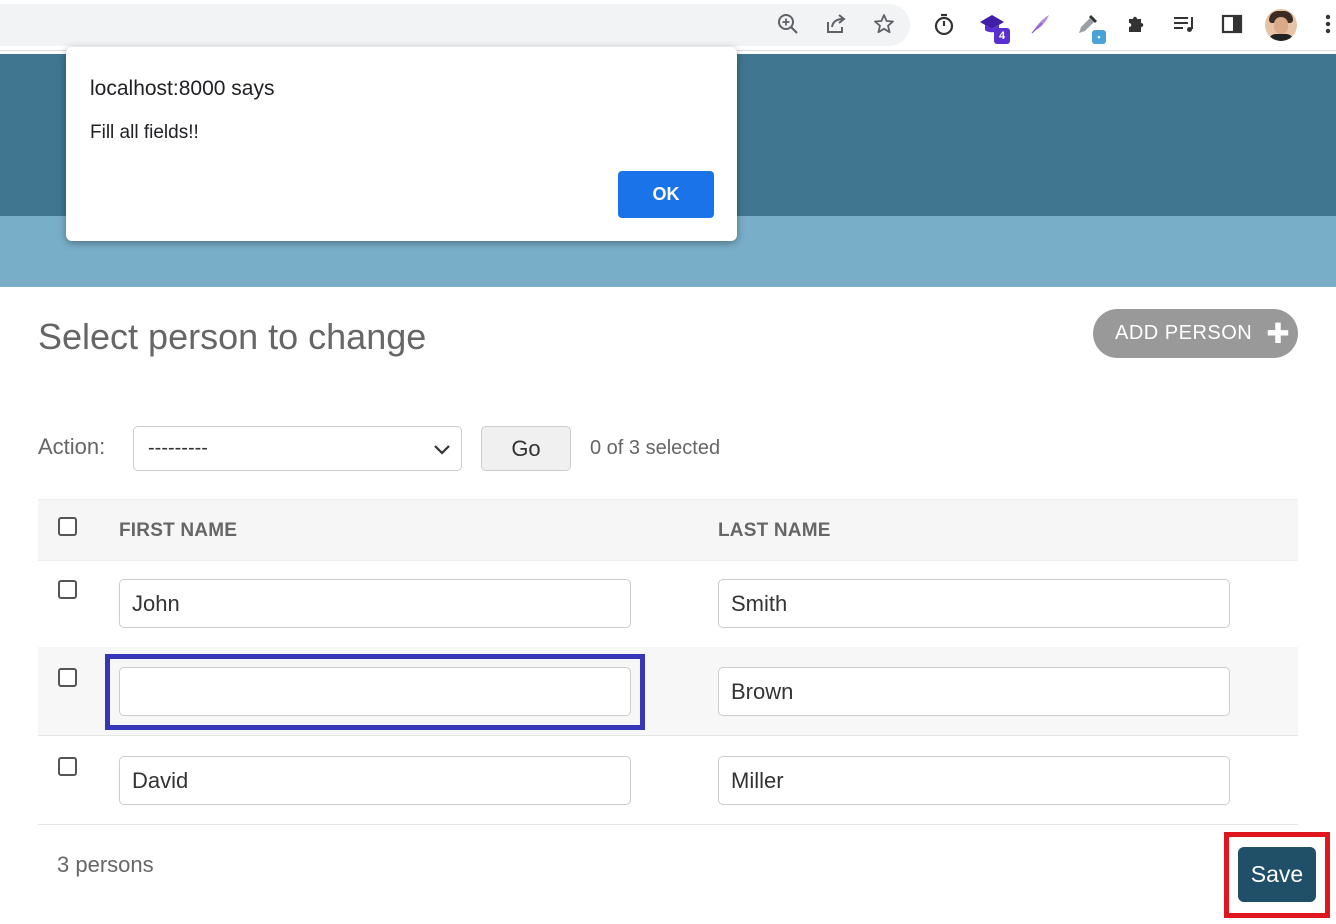 This screenshot has width=1336, height=924. I want to click on action-select: ---------, so click(297, 448).